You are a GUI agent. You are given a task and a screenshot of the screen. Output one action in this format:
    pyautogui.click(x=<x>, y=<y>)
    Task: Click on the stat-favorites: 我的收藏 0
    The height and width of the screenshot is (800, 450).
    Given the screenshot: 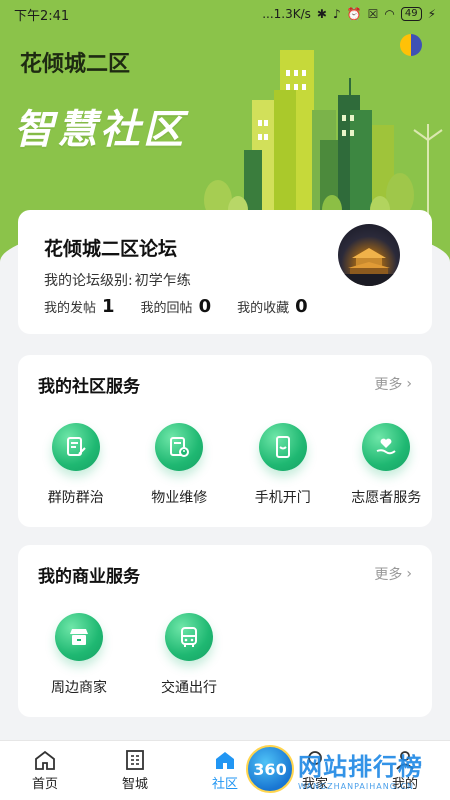 What is the action you would take?
    pyautogui.click(x=272, y=306)
    